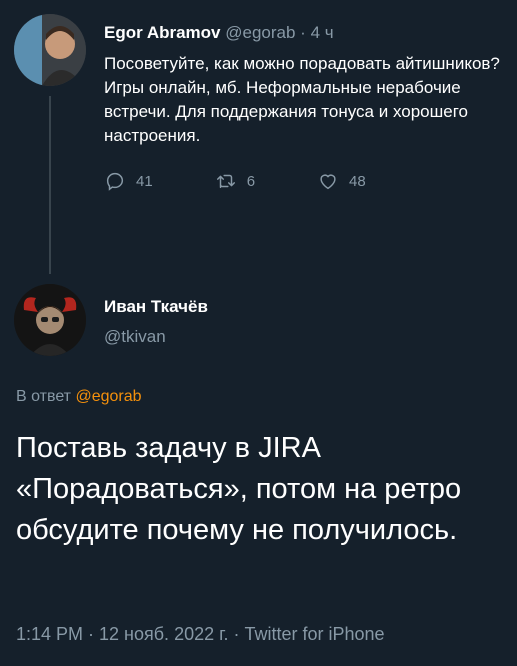 The height and width of the screenshot is (666, 517). Describe the element at coordinates (156, 307) in the screenshot. I see `author-name: Иван Ткачёв` at that location.